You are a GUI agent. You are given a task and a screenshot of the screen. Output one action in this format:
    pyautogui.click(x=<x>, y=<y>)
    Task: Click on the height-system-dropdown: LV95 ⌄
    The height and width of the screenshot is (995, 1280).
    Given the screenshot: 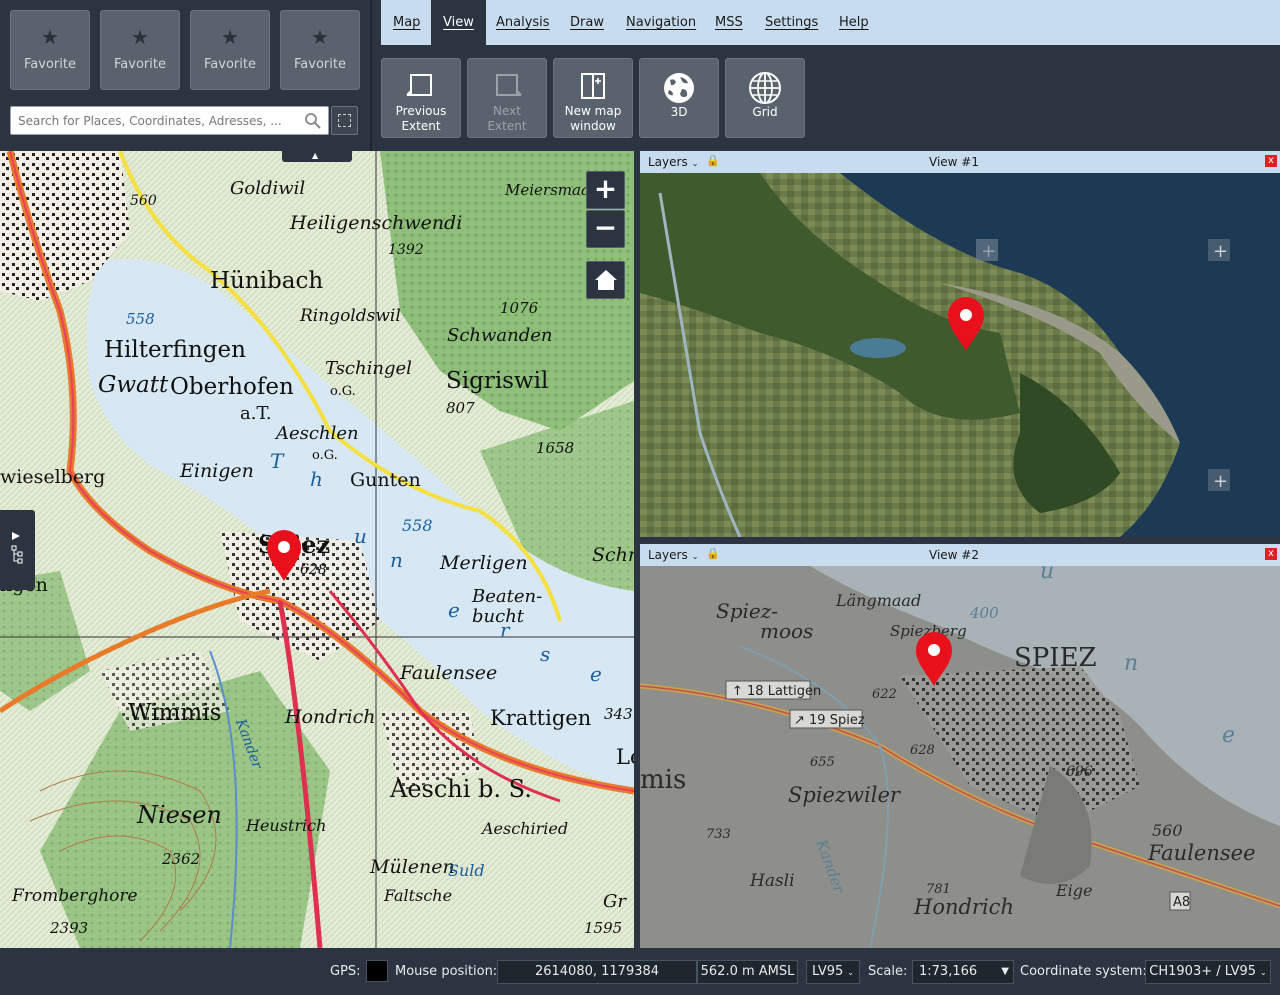 What is the action you would take?
    pyautogui.click(x=833, y=972)
    